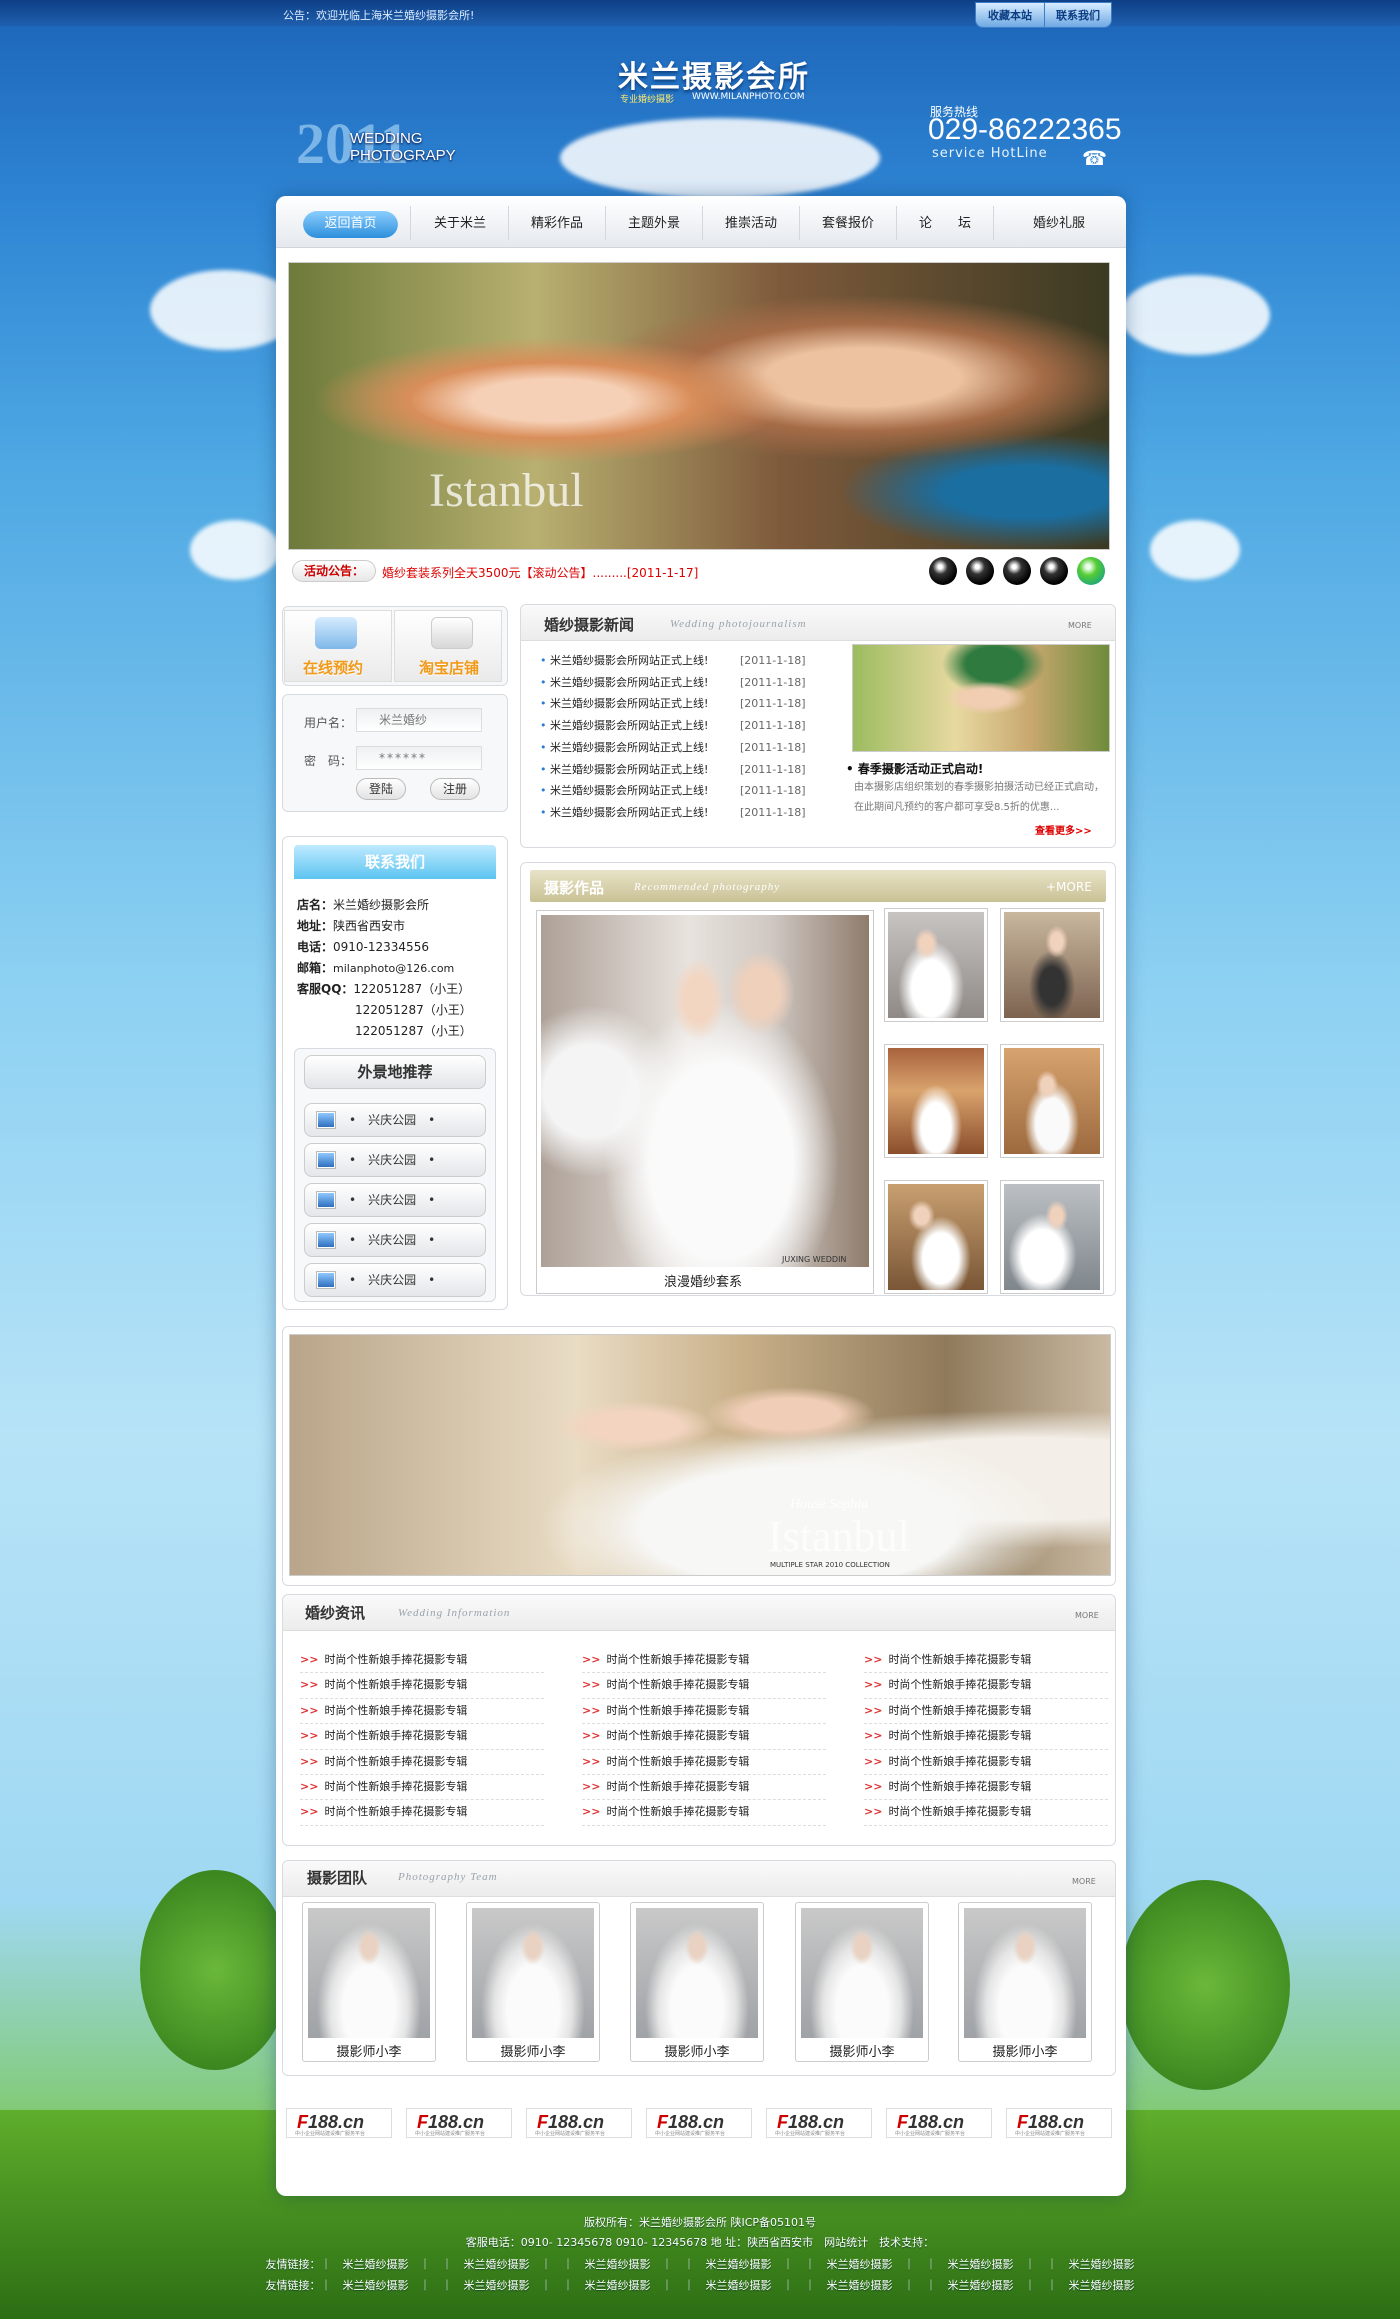  Describe the element at coordinates (540, 572) in the screenshot. I see `ticker-text: 婚纱套装系列全天3500元【滚动公告】.........[2011-1-17]` at that location.